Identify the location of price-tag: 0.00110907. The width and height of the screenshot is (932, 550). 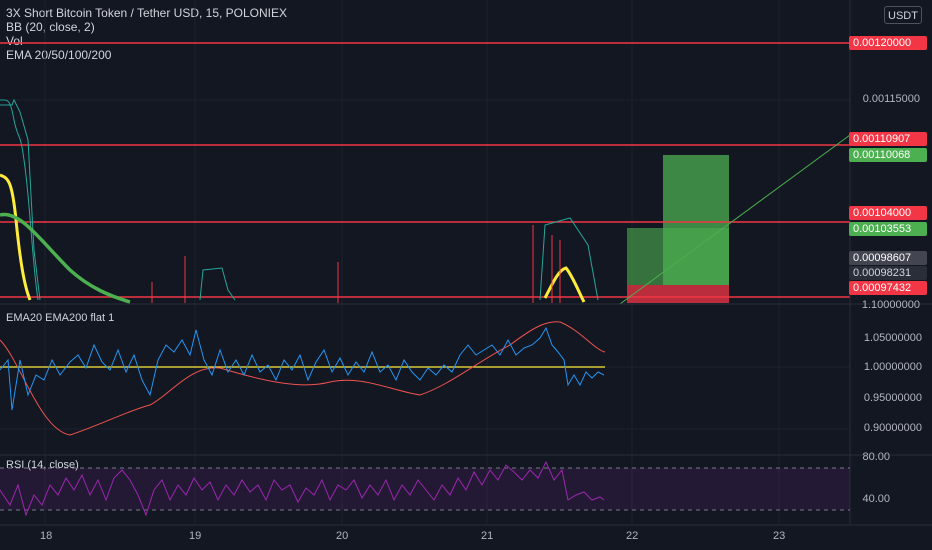
(888, 139).